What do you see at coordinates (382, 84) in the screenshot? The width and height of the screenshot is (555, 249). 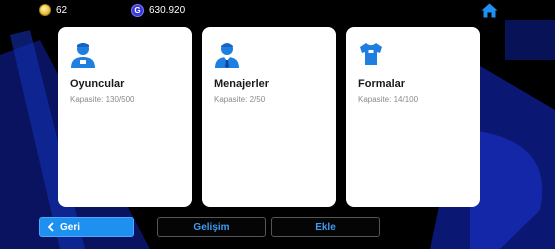 I see `card-title: Formalar` at bounding box center [382, 84].